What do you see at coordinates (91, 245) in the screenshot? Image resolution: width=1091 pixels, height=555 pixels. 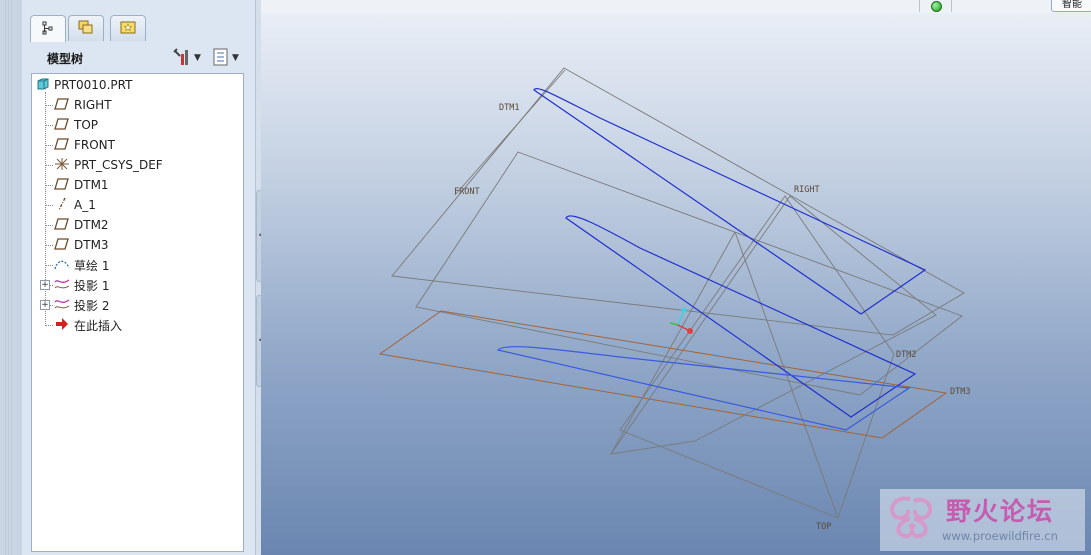 I see `tree-item-label: DTM3` at bounding box center [91, 245].